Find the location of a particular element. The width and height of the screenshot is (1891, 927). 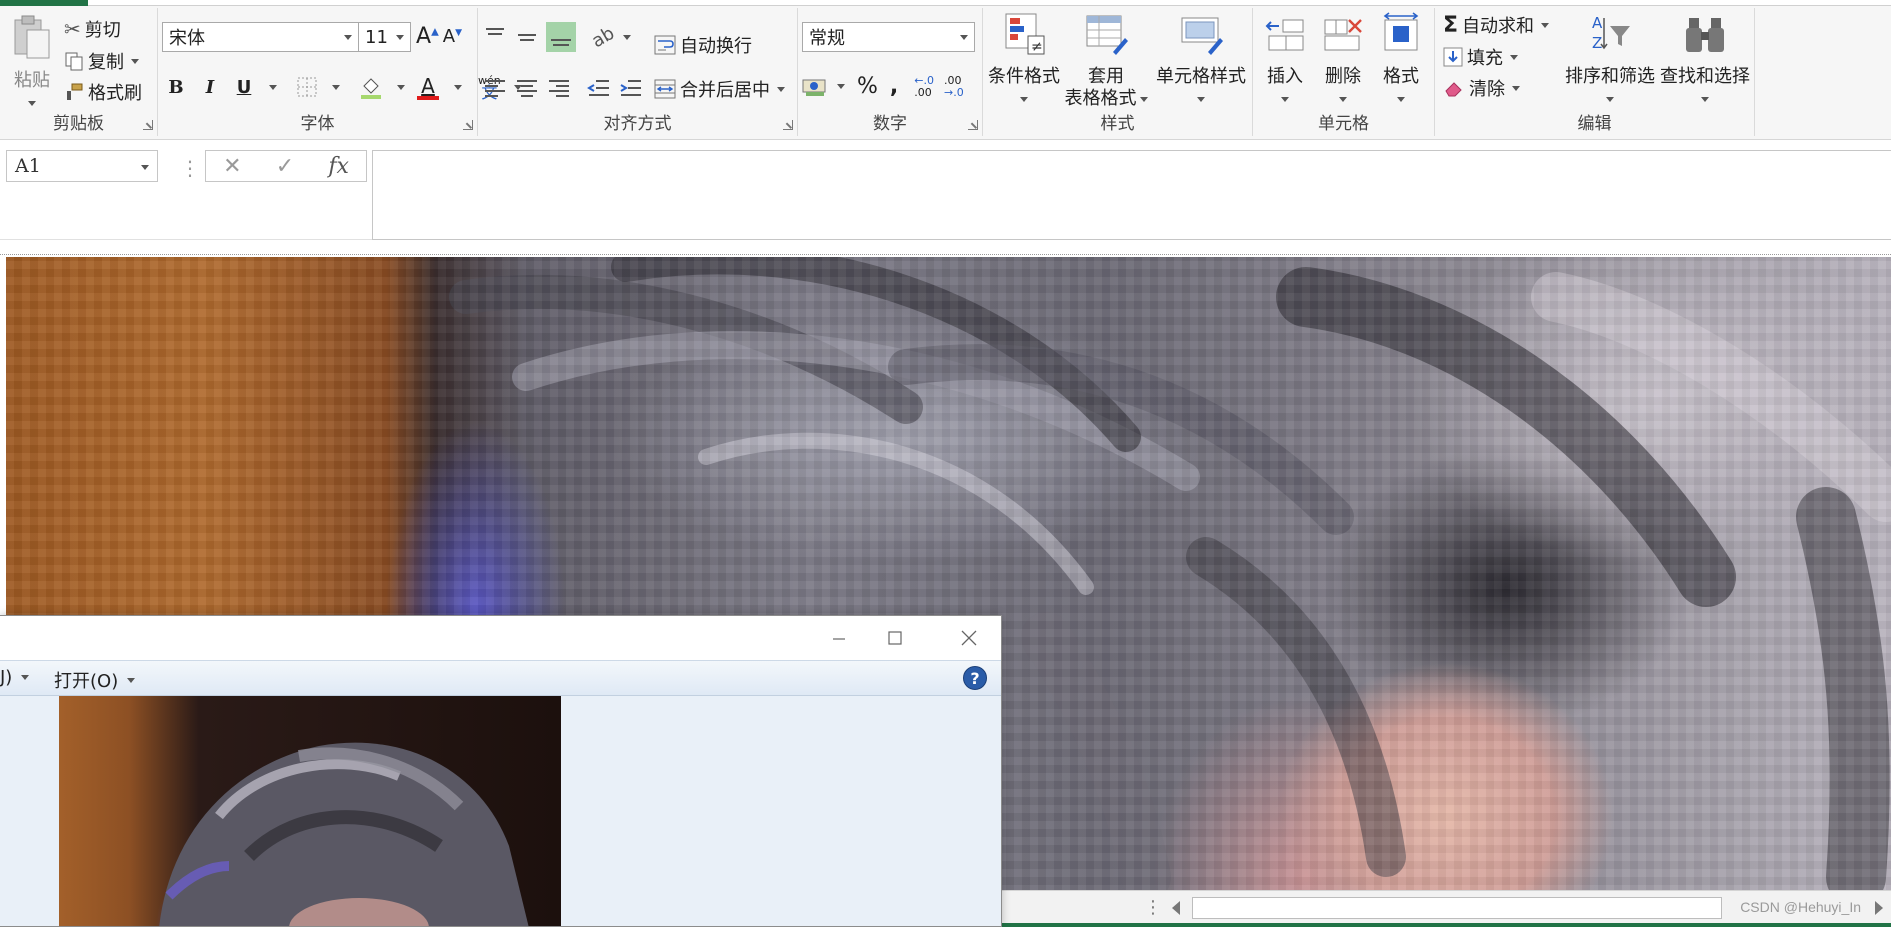

paste-button: 粘贴 is located at coordinates (32, 64).